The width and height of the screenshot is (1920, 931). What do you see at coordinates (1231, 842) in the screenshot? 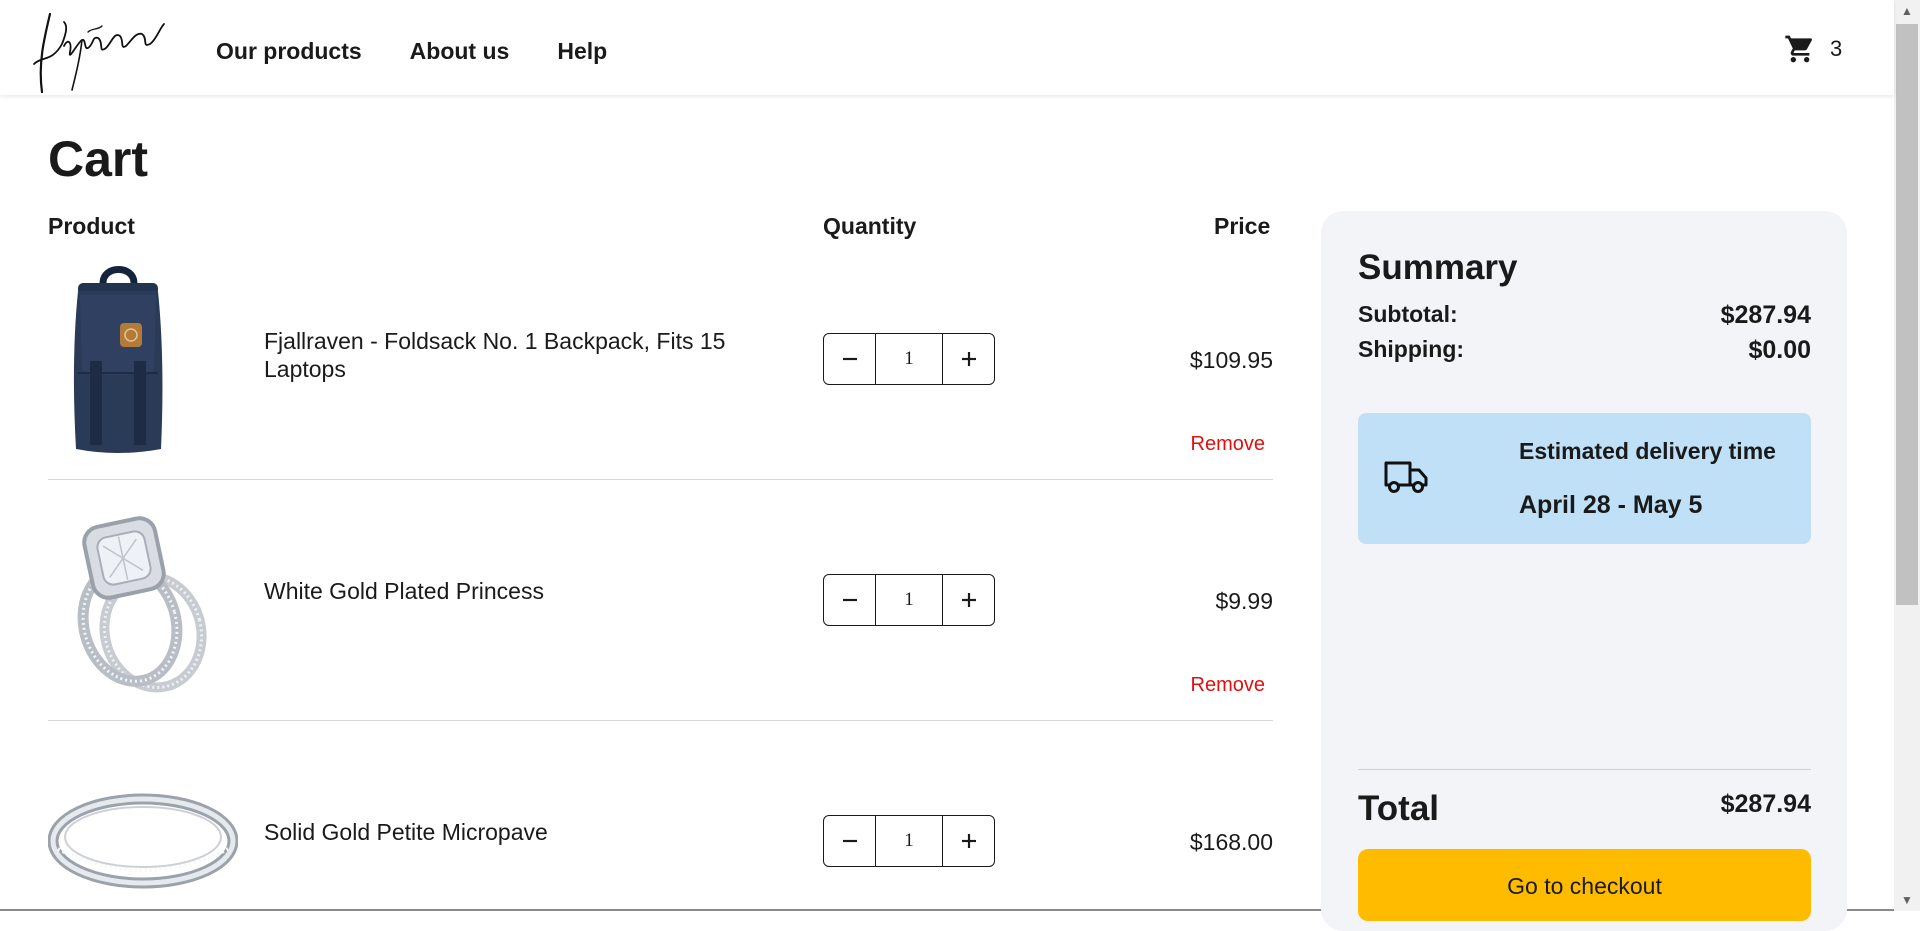
I see `item-price: $168.00` at bounding box center [1231, 842].